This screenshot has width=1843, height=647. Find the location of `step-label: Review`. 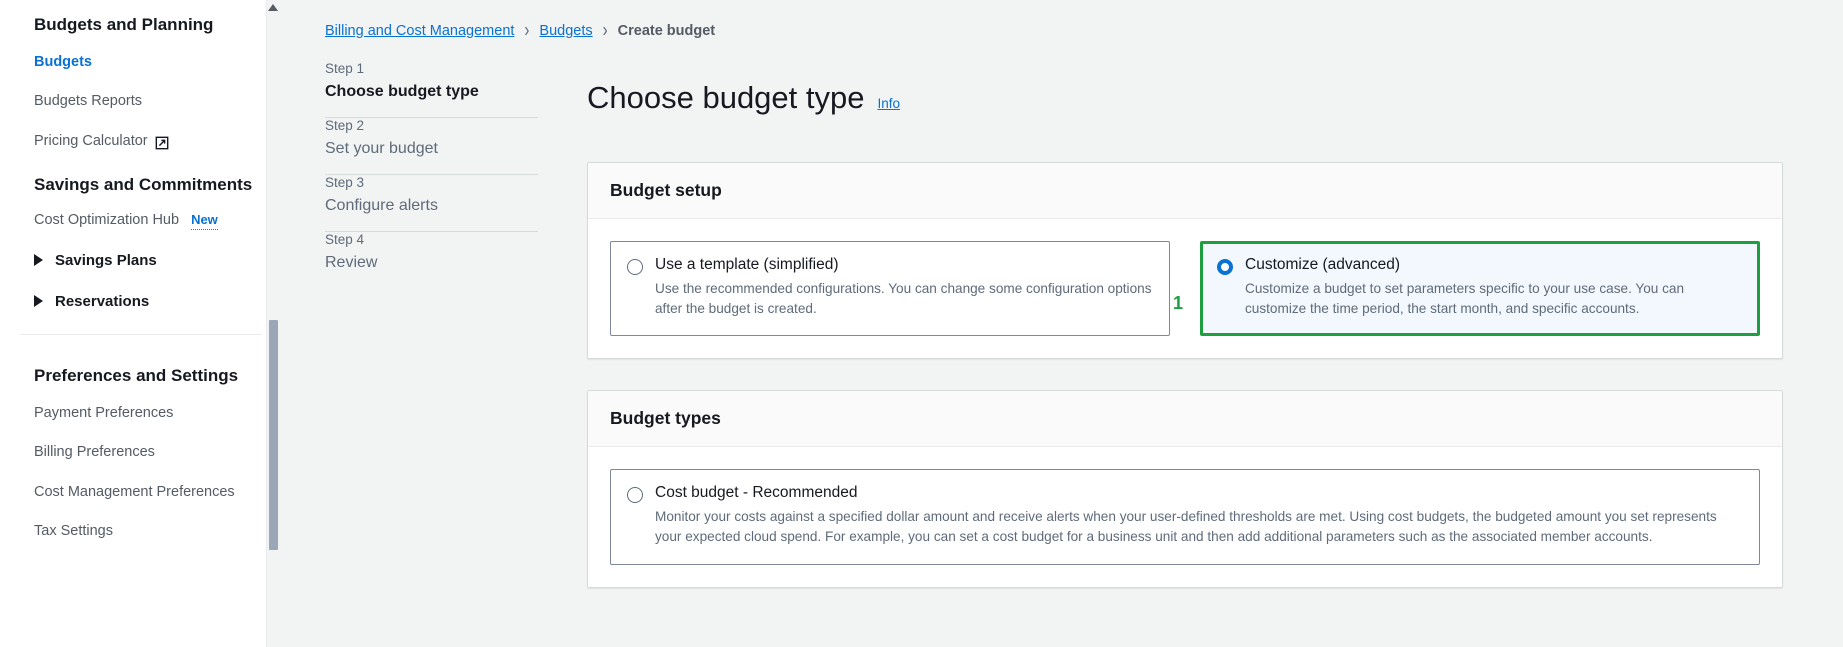

step-label: Review is located at coordinates (351, 262).